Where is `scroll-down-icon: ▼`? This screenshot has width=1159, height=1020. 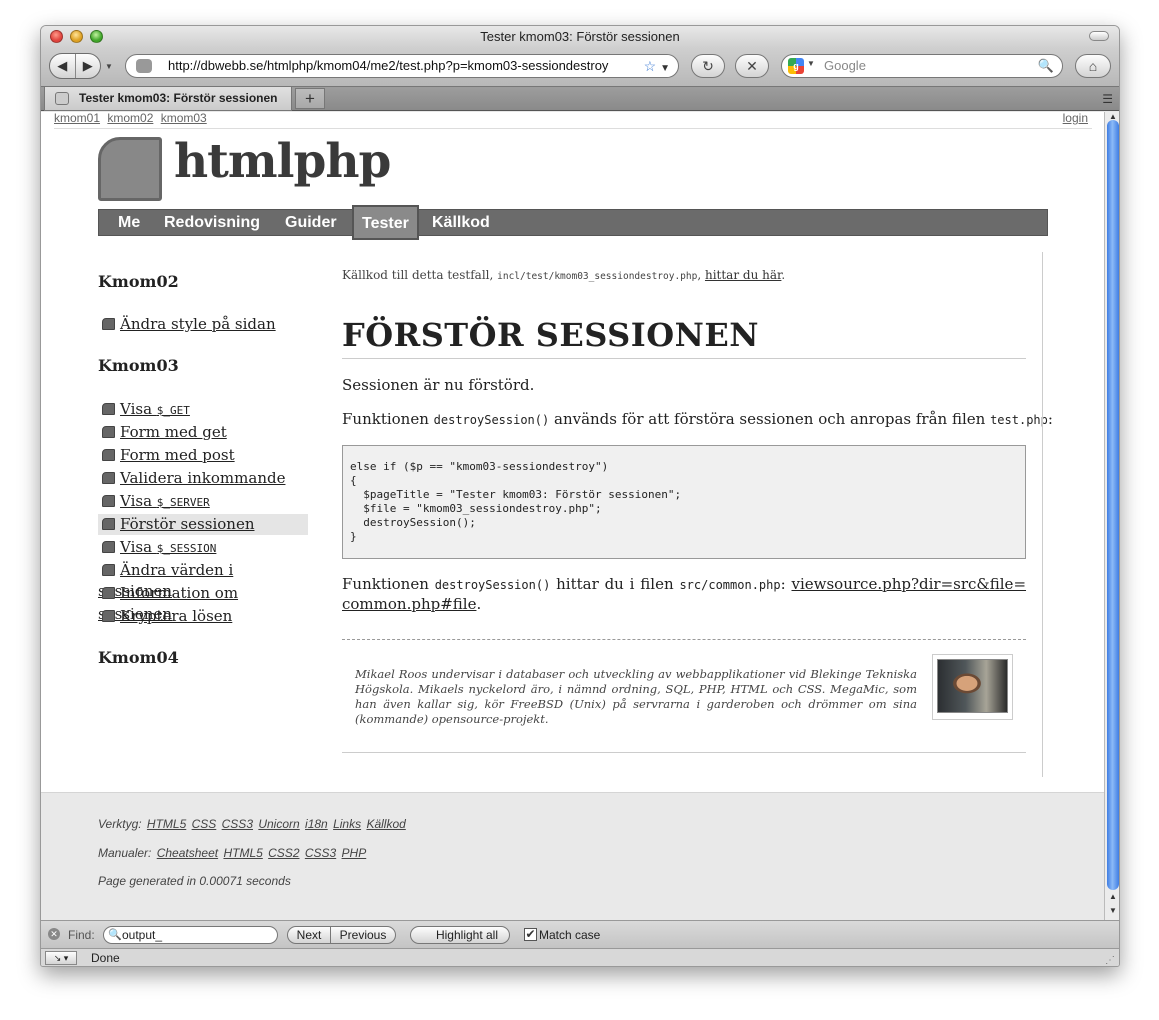 scroll-down-icon: ▼ is located at coordinates (1112, 910).